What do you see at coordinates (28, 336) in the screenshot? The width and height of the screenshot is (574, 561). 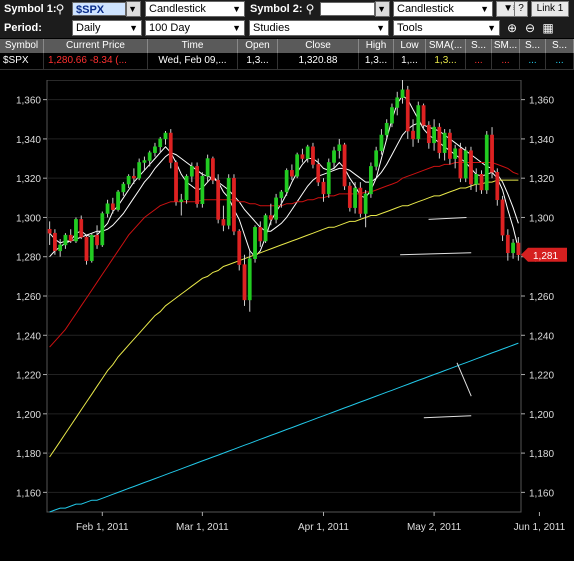 I see `y-tick-label: 1,240` at bounding box center [28, 336].